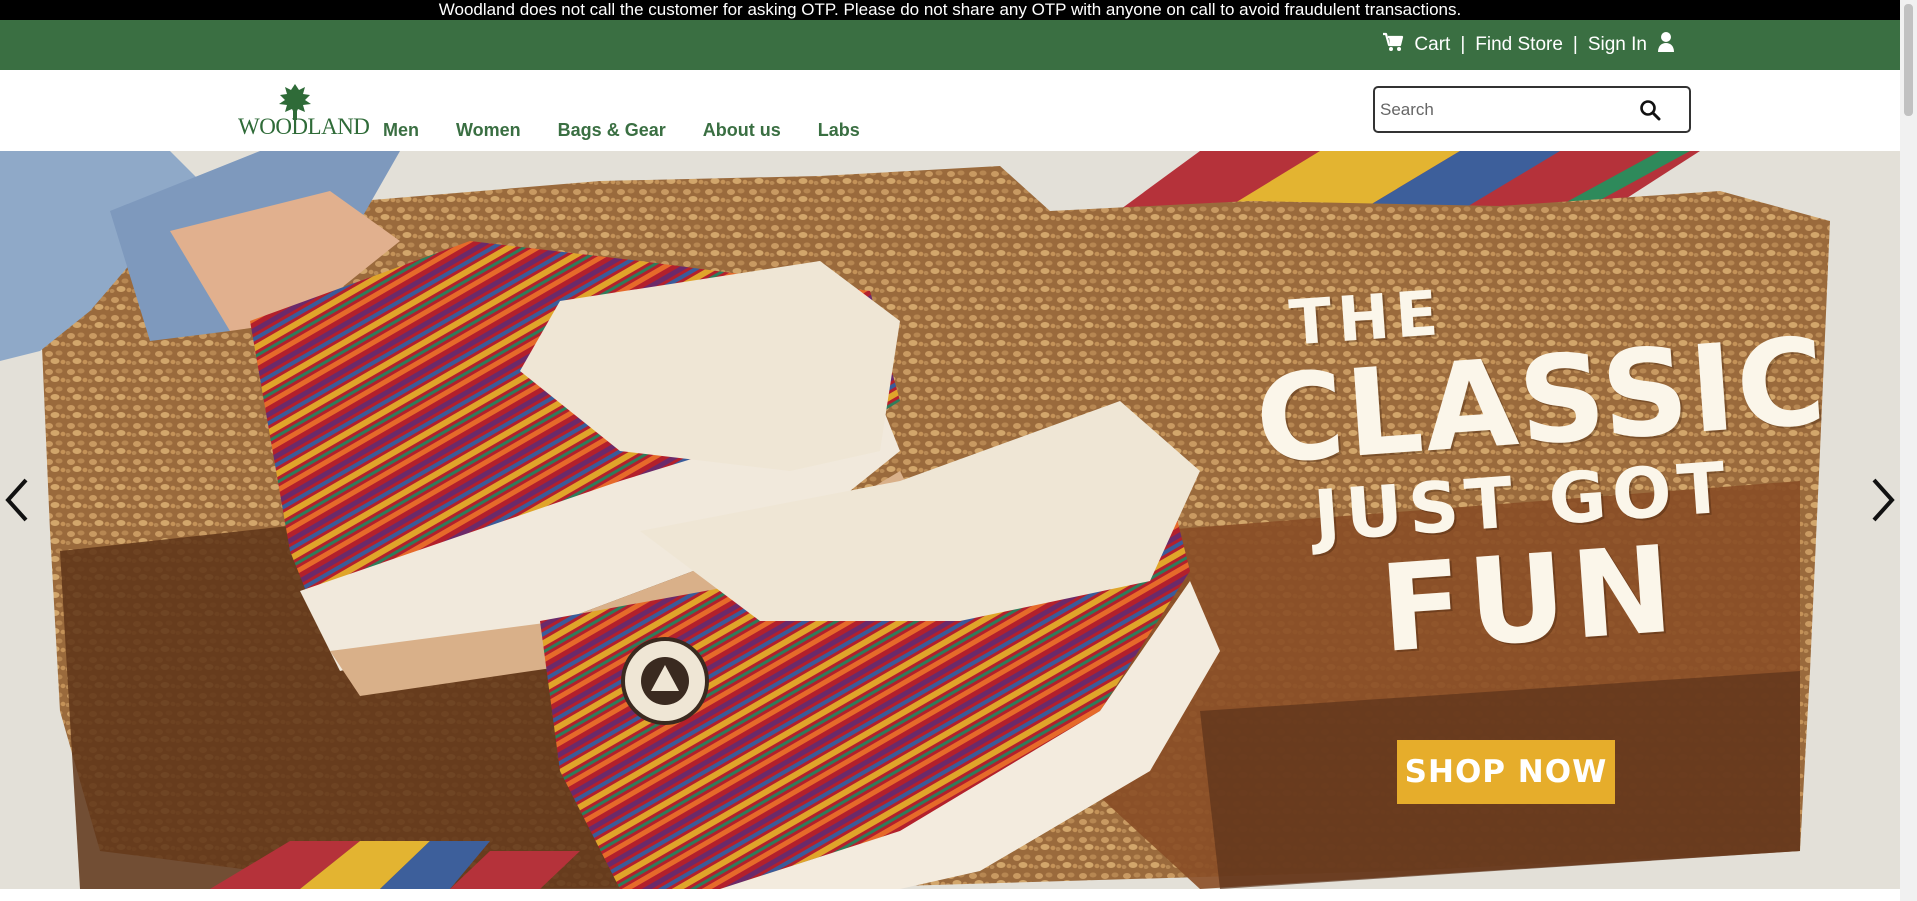  I want to click on chevron-left-icon, so click(17, 500).